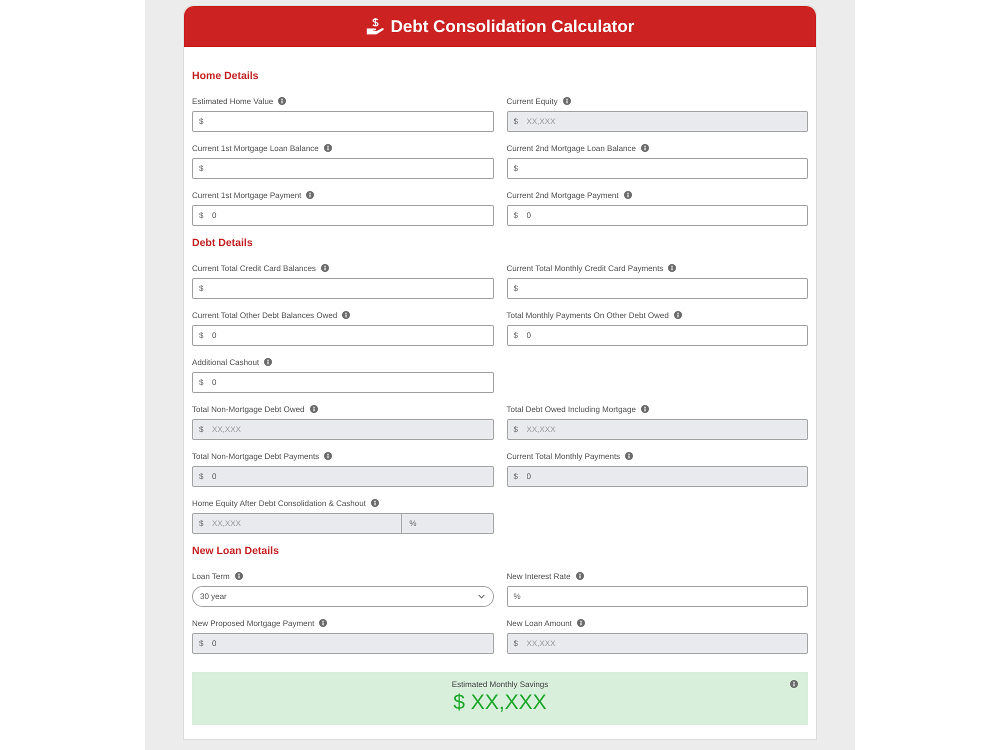 The height and width of the screenshot is (750, 1000). I want to click on field-label: Total Monthly Payments On Other Debt Owed, so click(587, 315).